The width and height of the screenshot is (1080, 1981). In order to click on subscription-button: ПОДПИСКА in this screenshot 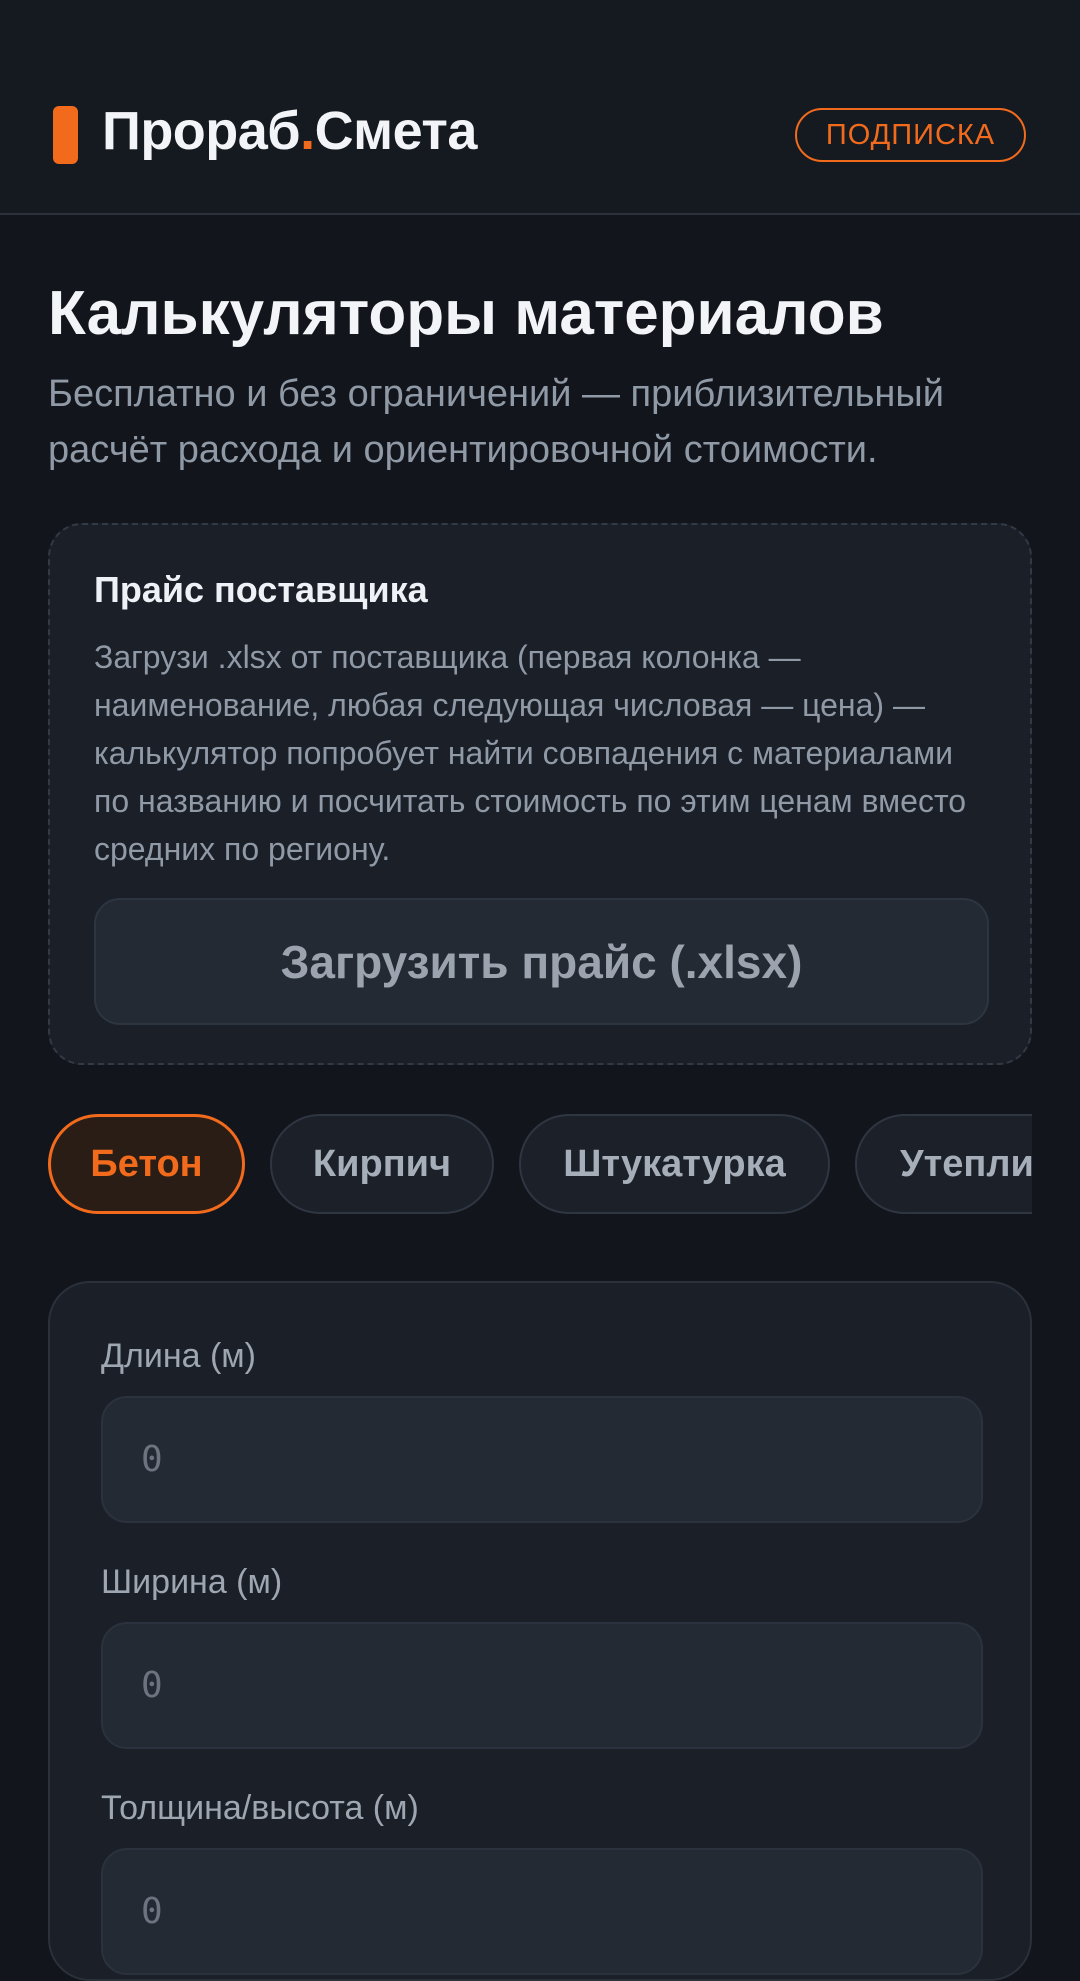, I will do `click(910, 135)`.